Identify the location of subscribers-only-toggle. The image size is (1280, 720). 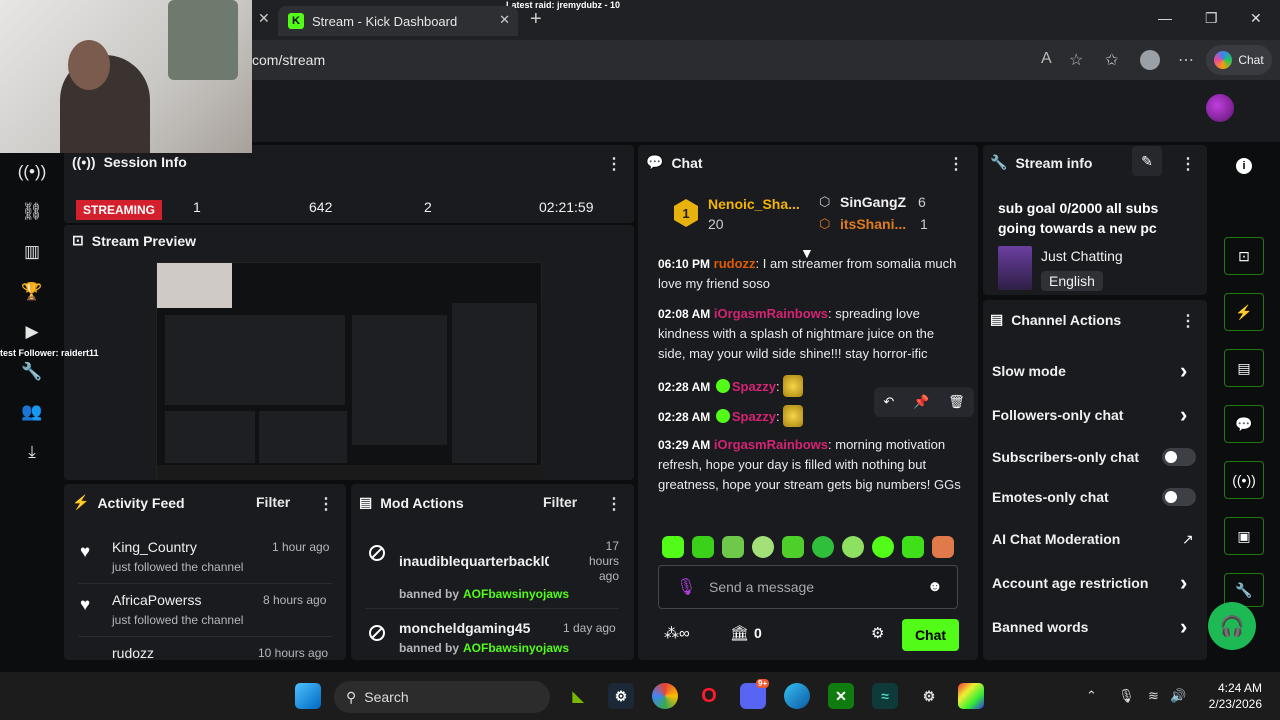
(1179, 457).